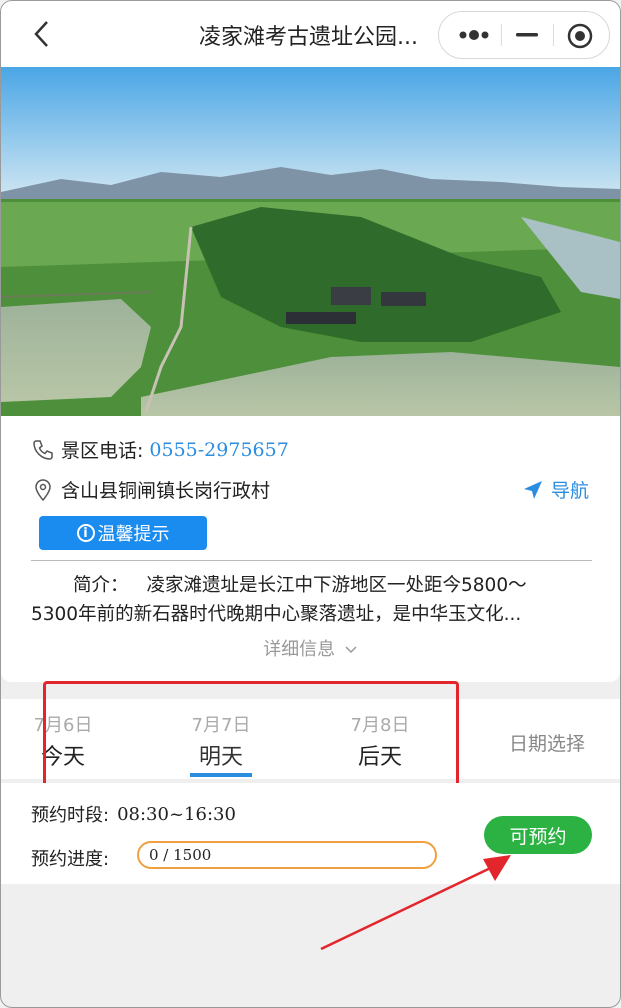 This screenshot has height=1008, width=621. What do you see at coordinates (533, 489) in the screenshot?
I see `navigation-icon` at bounding box center [533, 489].